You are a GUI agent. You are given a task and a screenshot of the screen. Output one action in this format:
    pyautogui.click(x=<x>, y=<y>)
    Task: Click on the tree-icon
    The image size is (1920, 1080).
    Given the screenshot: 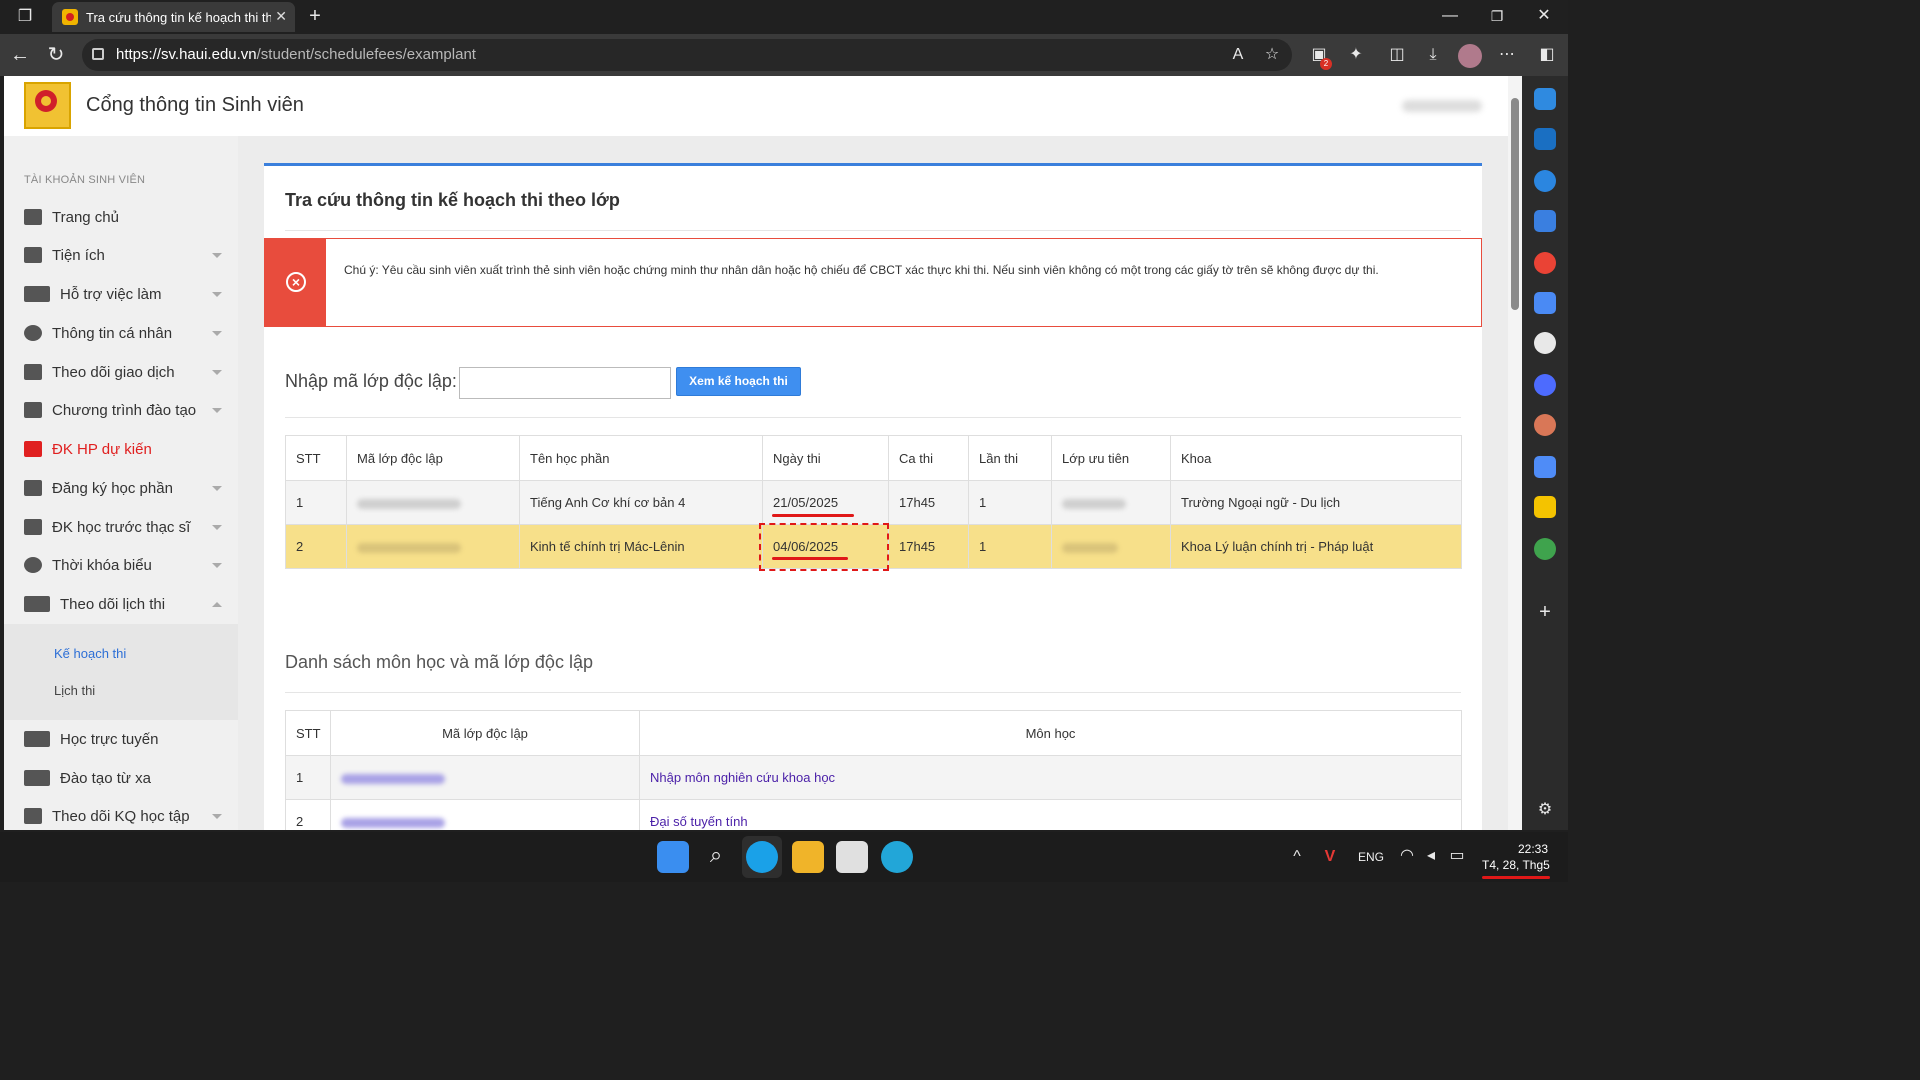 What is the action you would take?
    pyautogui.click(x=1545, y=549)
    